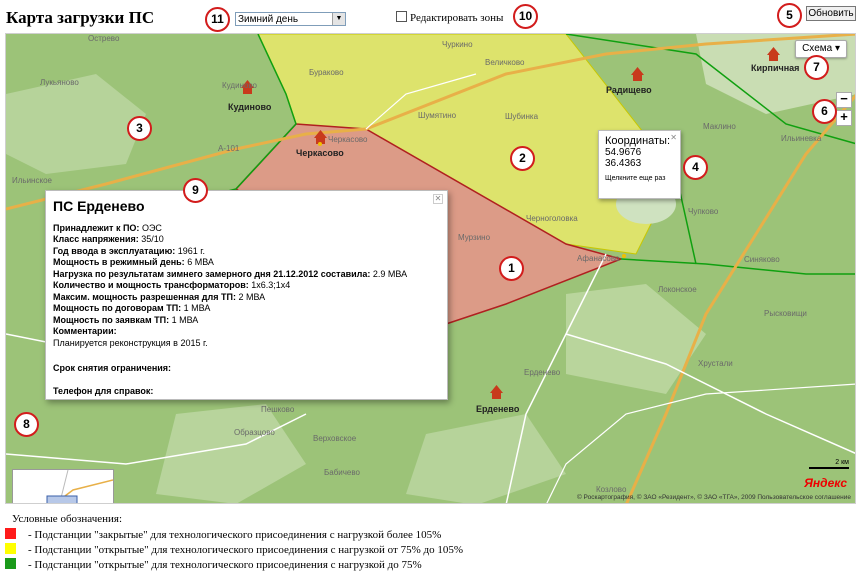  I want to click on info-row: Класс напряжения: 35/10, so click(108, 239).